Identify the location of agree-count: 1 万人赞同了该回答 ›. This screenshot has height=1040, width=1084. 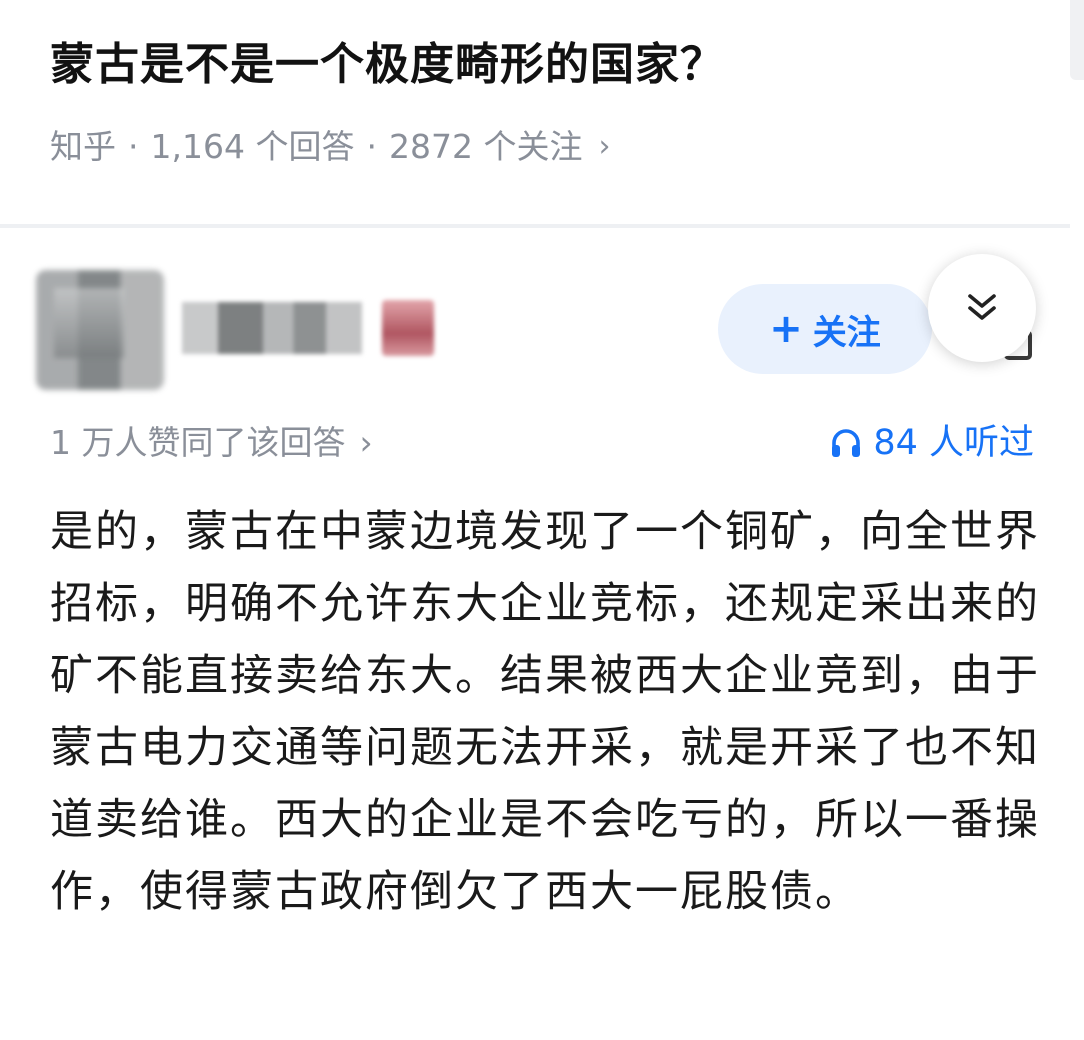
(211, 443).